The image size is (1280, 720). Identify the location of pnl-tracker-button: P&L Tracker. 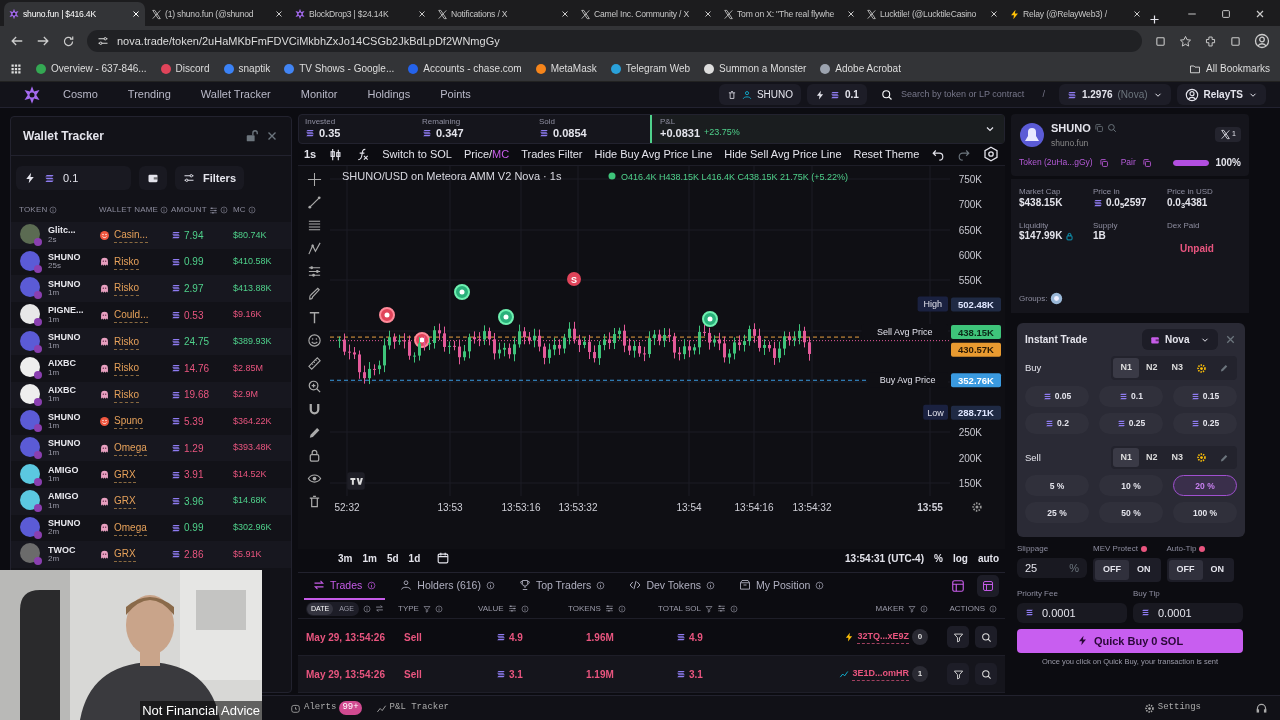
(412, 708).